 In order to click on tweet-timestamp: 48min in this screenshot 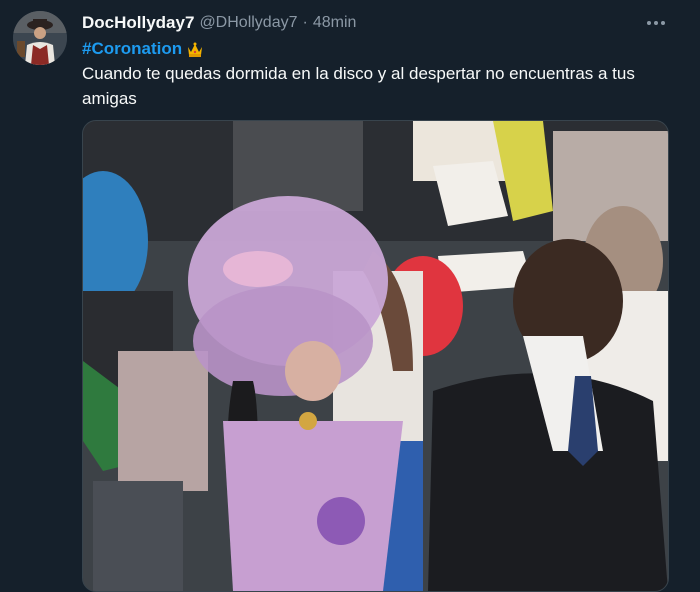, I will do `click(335, 23)`.